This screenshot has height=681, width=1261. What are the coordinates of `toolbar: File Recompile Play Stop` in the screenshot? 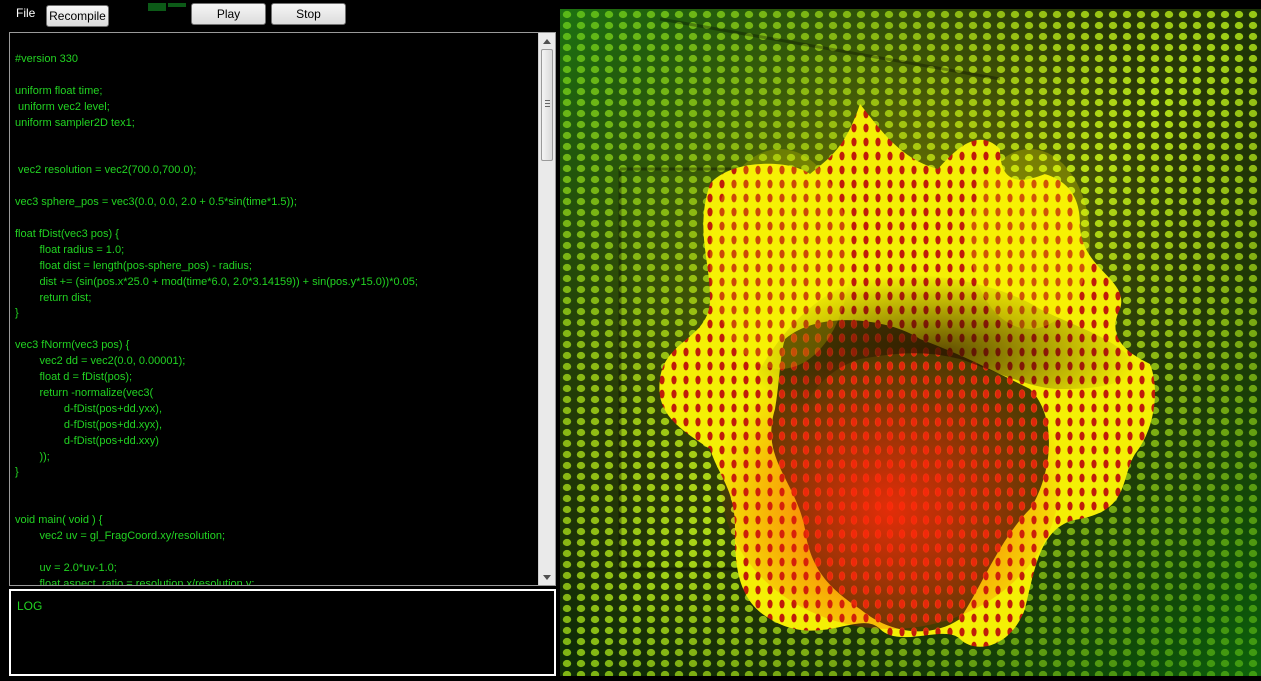 It's located at (280, 15).